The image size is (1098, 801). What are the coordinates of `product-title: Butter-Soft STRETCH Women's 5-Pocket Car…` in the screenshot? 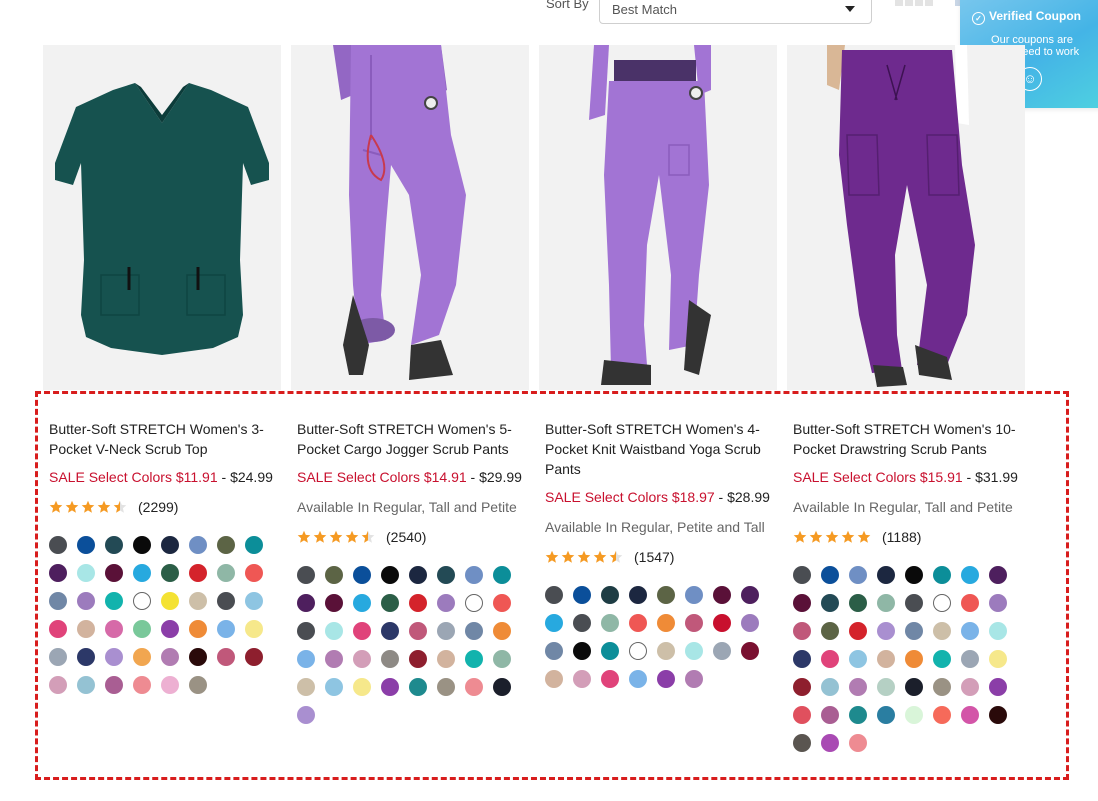 It's located at (412, 439).